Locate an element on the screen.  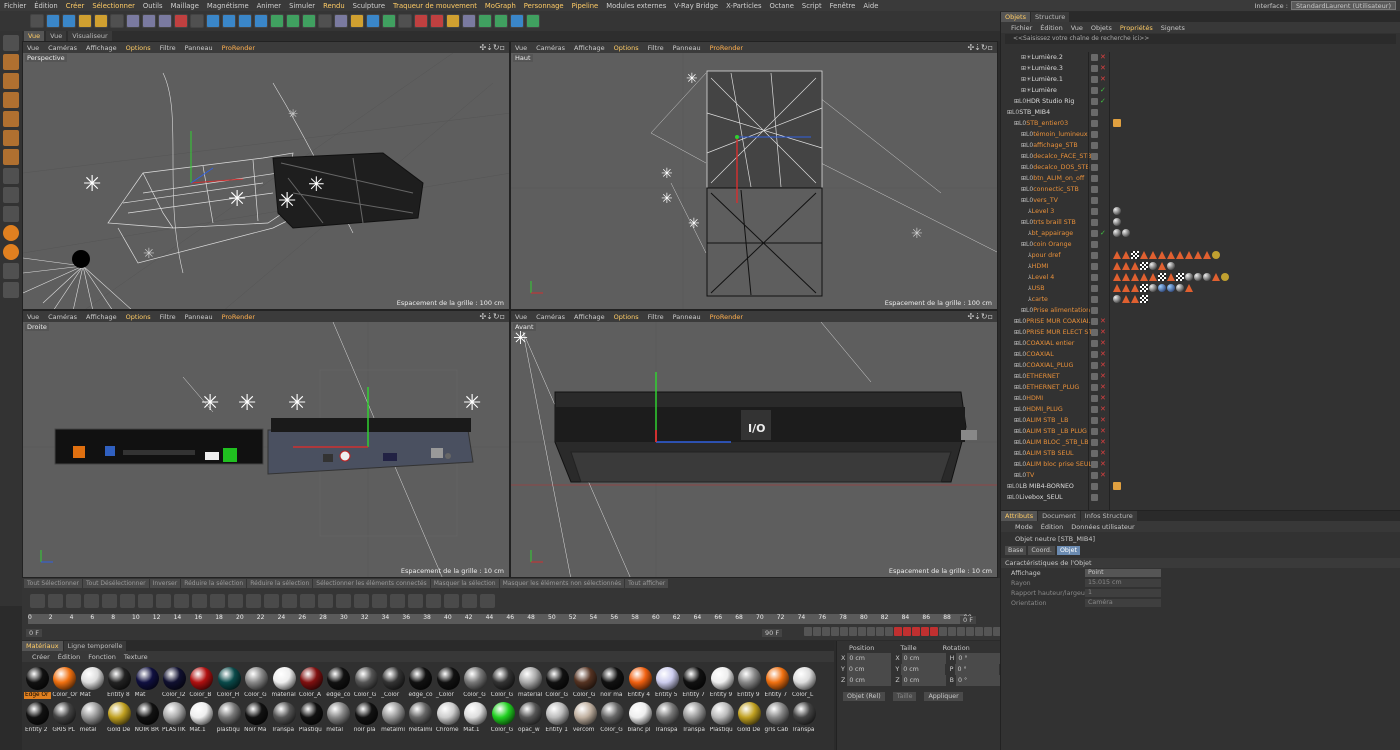
material-swatch: vercom is located at coordinates (585, 717).